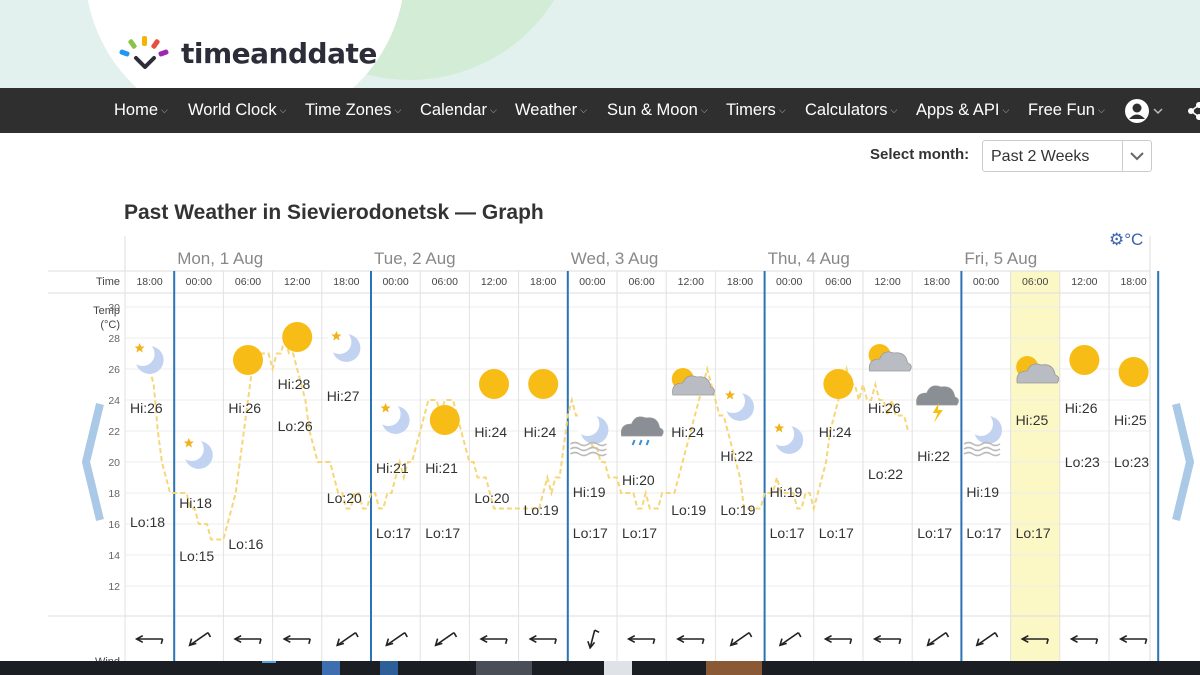 Image resolution: width=1200 pixels, height=675 pixels. I want to click on time-row-label: Time, so click(108, 282).